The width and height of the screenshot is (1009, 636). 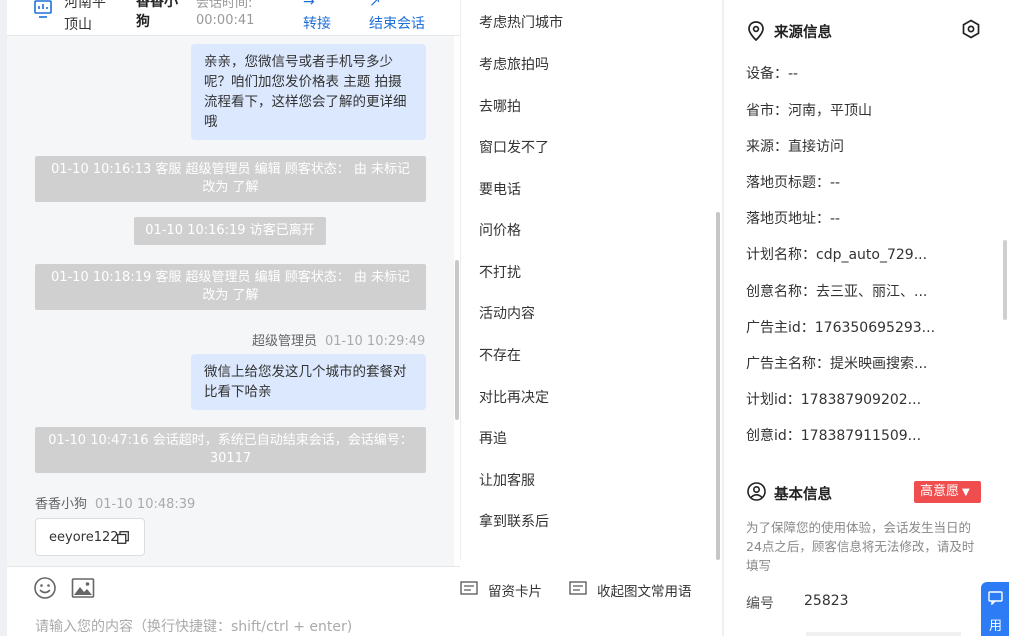 I want to click on floating-service-button: 用, so click(x=995, y=609).